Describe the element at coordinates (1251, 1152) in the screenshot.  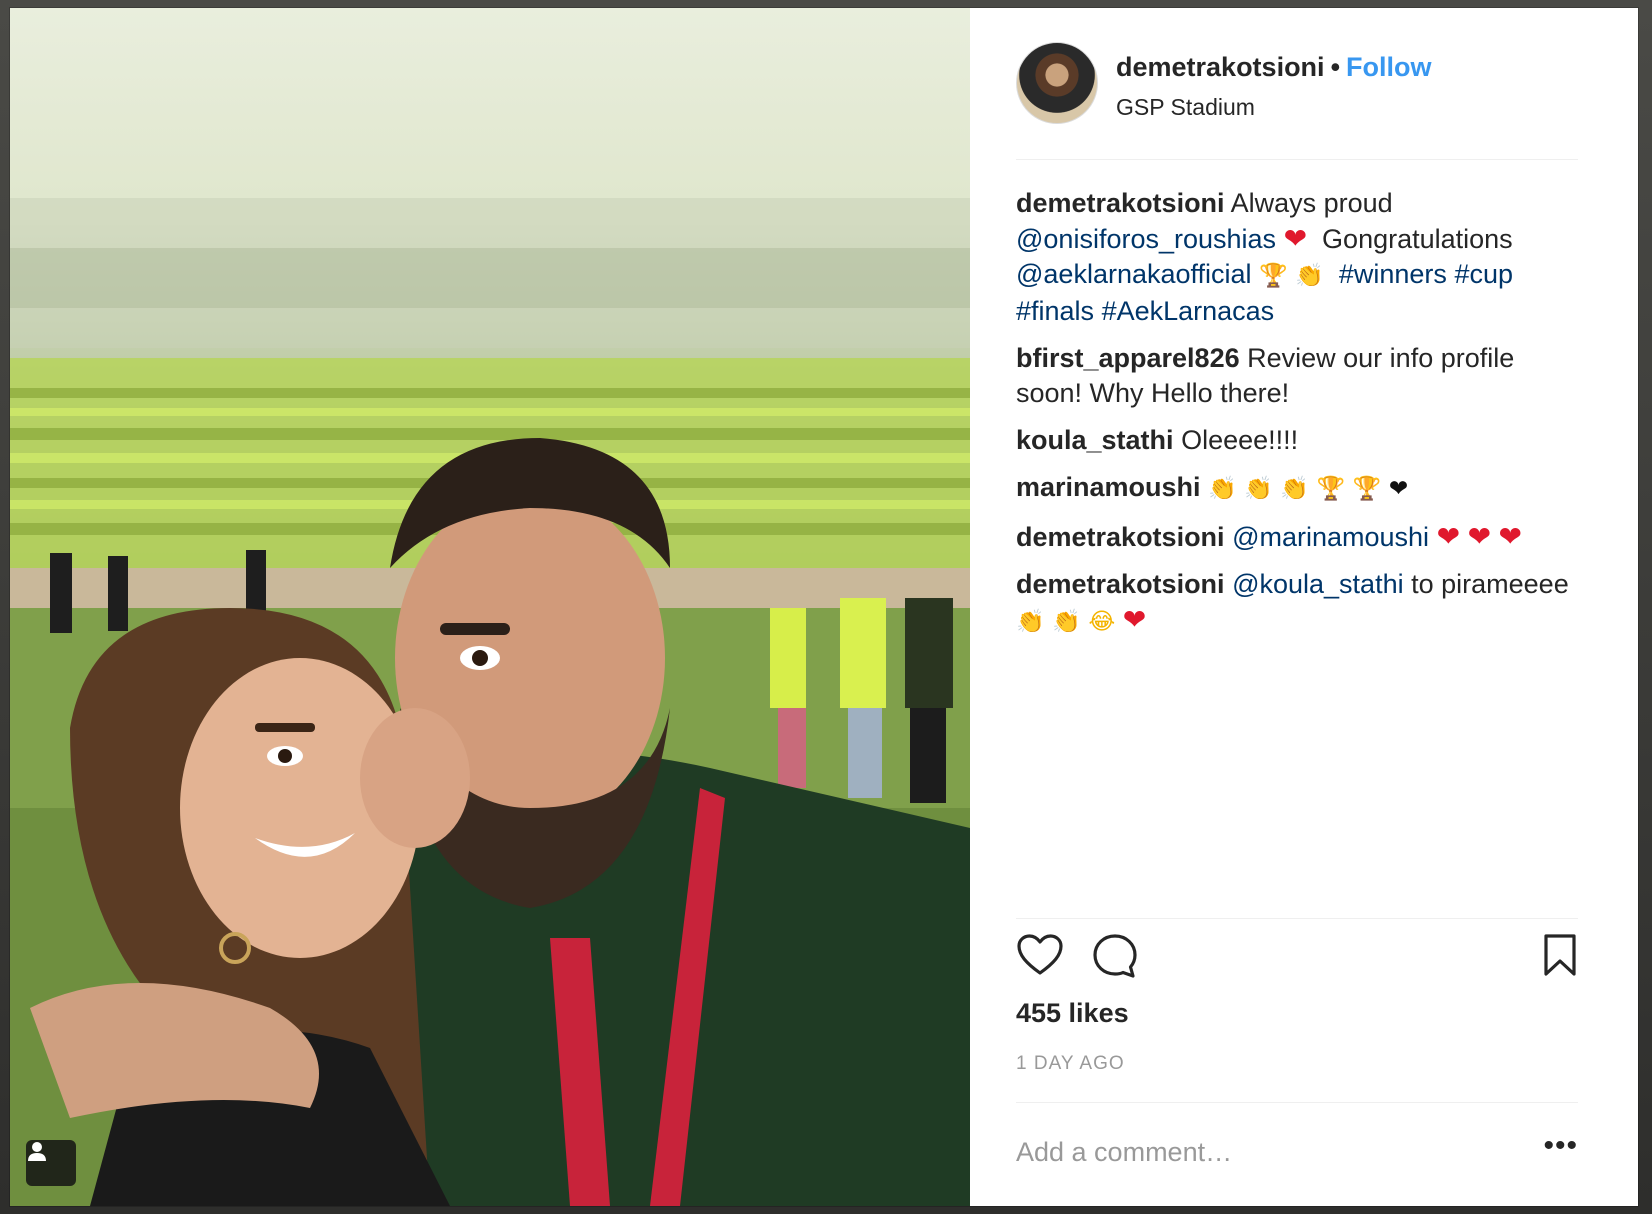
I see `add-comment-input` at that location.